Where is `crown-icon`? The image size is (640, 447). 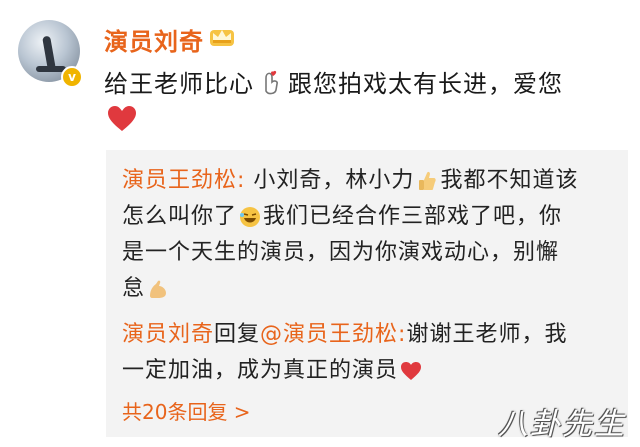
crown-icon is located at coordinates (222, 38).